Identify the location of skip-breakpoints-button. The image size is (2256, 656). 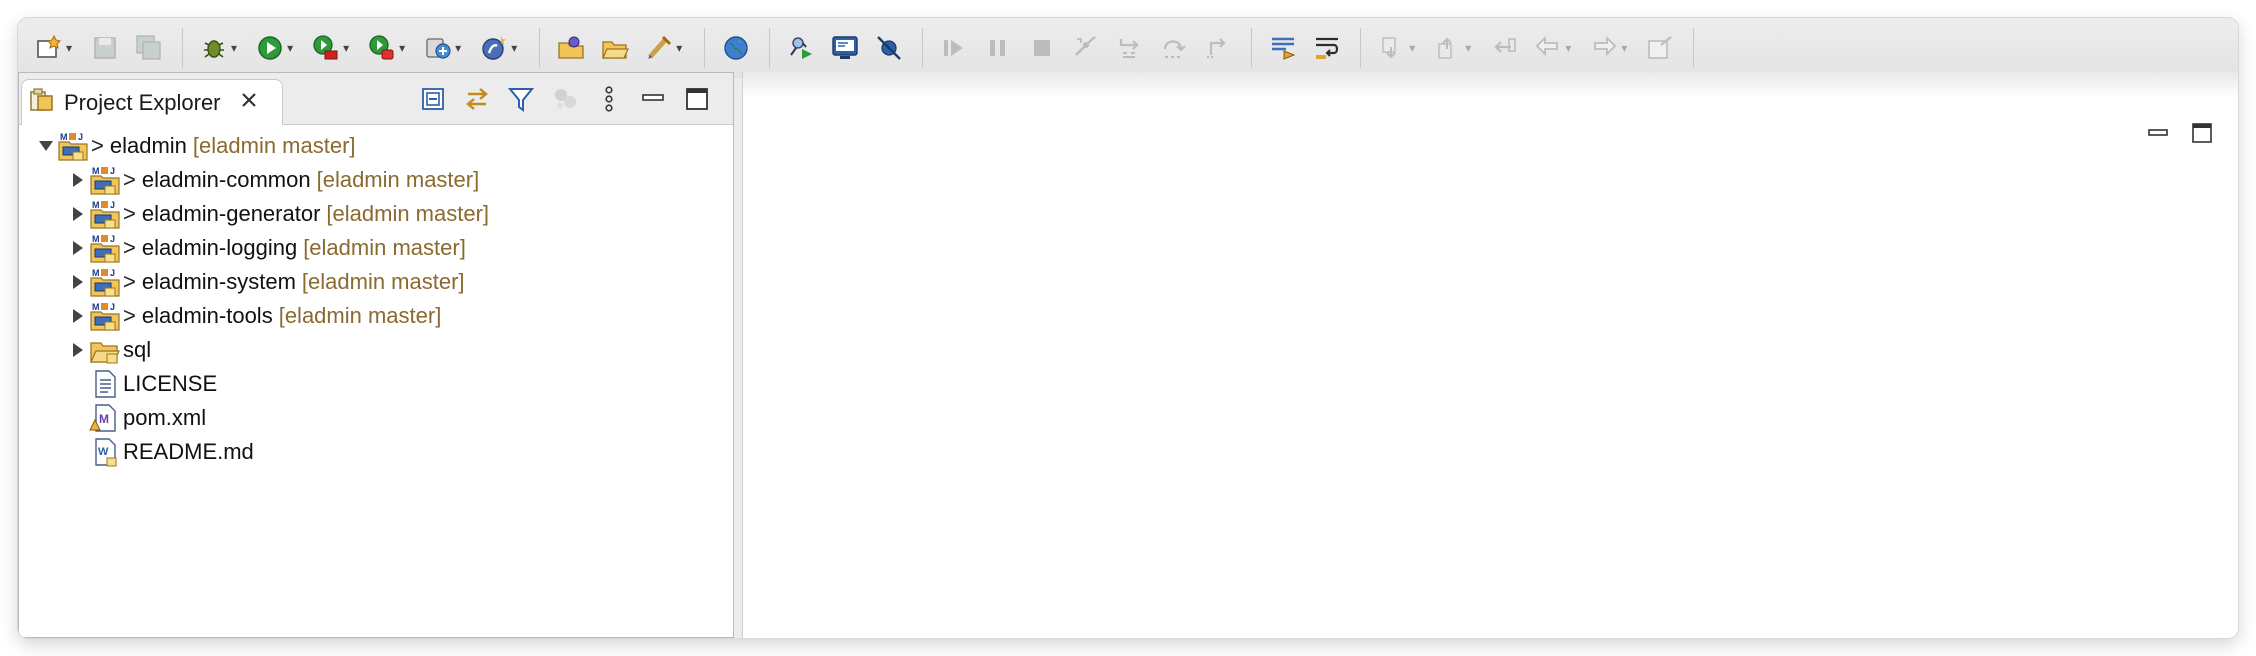
(889, 48).